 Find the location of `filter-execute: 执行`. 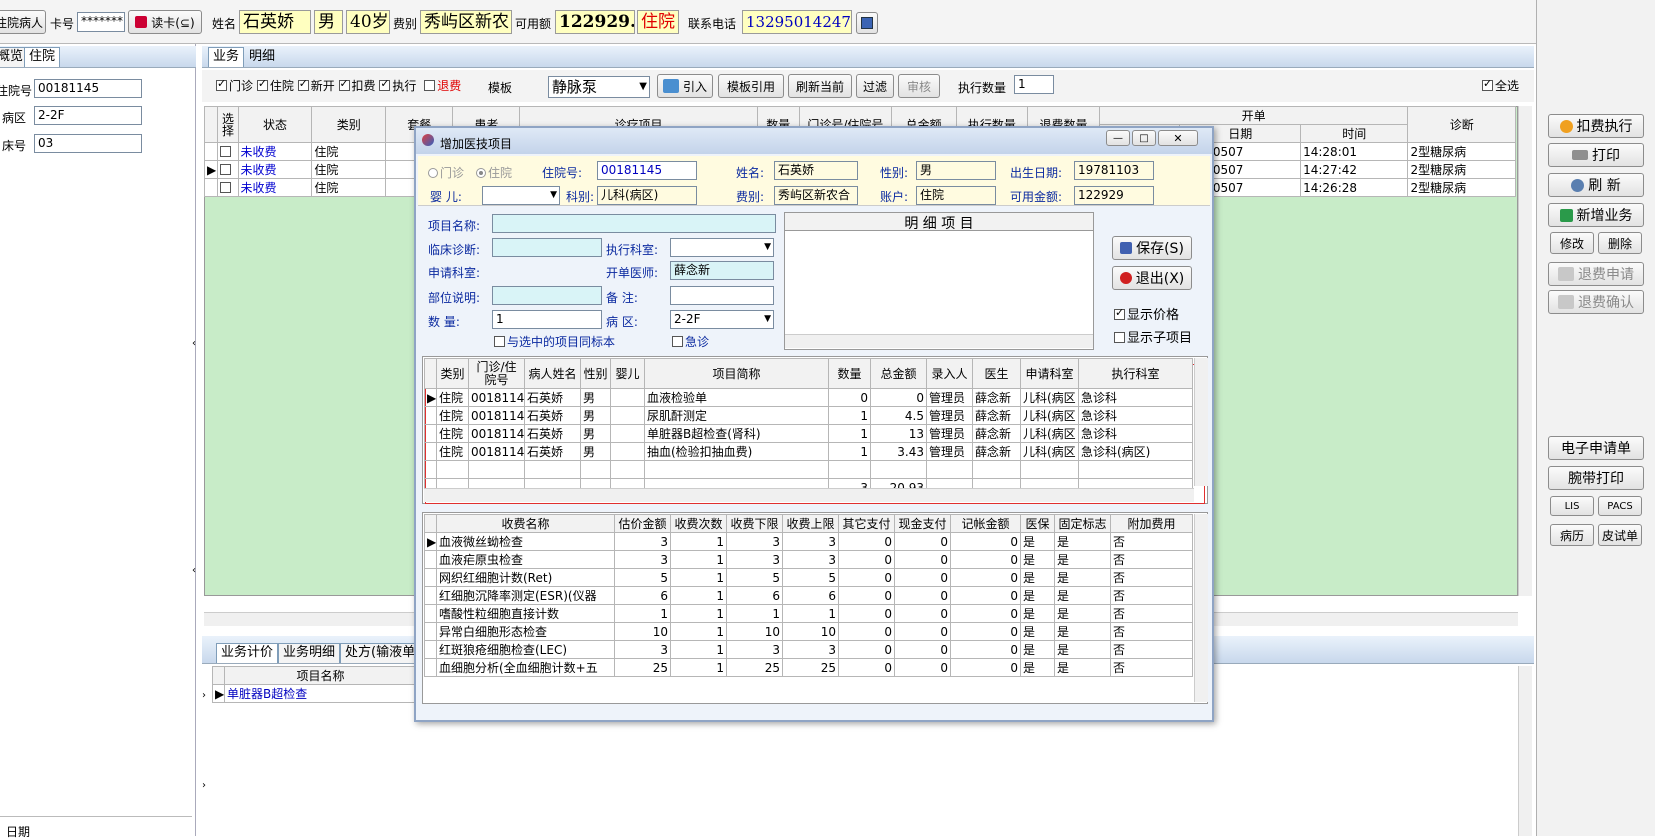

filter-execute: 执行 is located at coordinates (397, 85).